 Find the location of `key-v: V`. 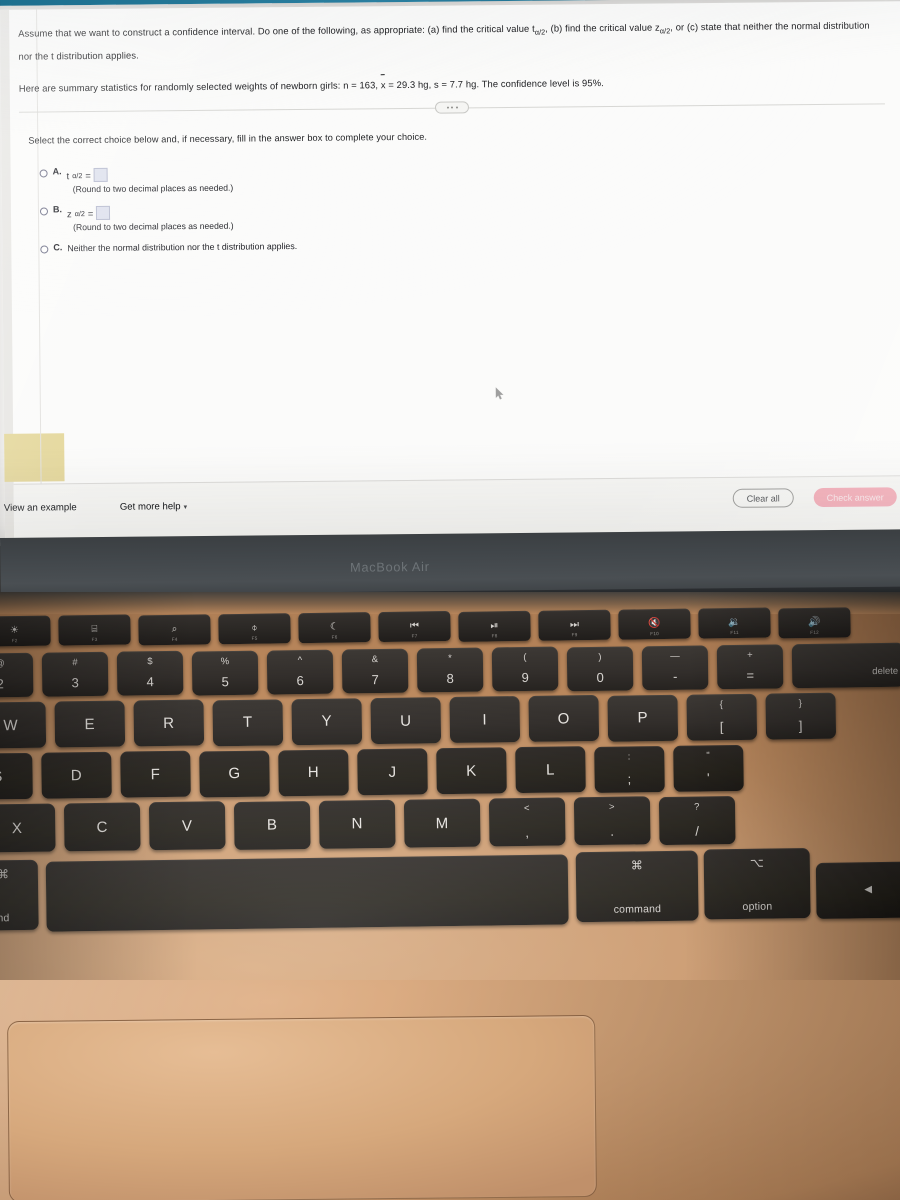

key-v: V is located at coordinates (187, 826).